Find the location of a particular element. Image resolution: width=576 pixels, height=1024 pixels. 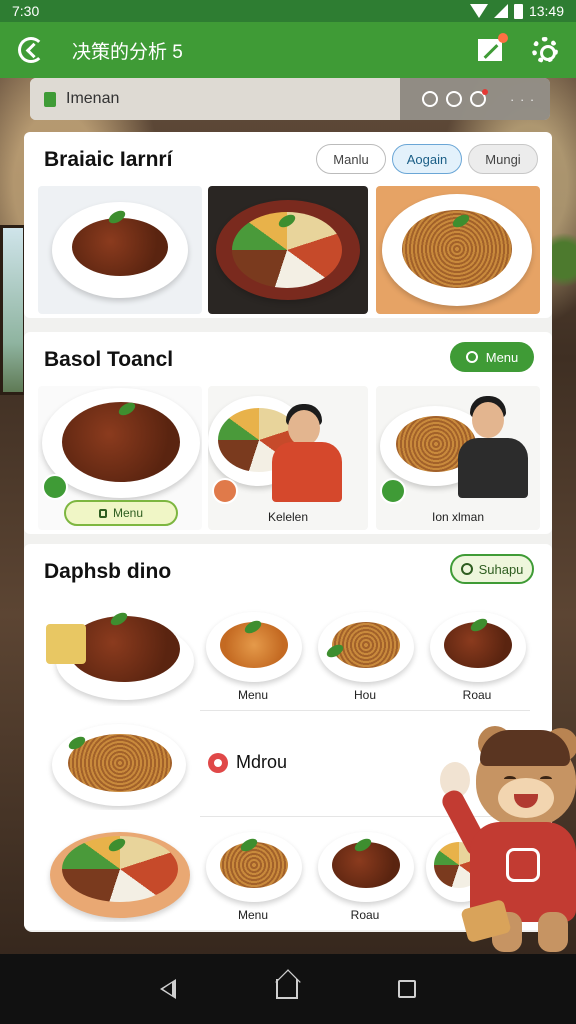

menu-pill-label: Menu is located at coordinates (502, 357).